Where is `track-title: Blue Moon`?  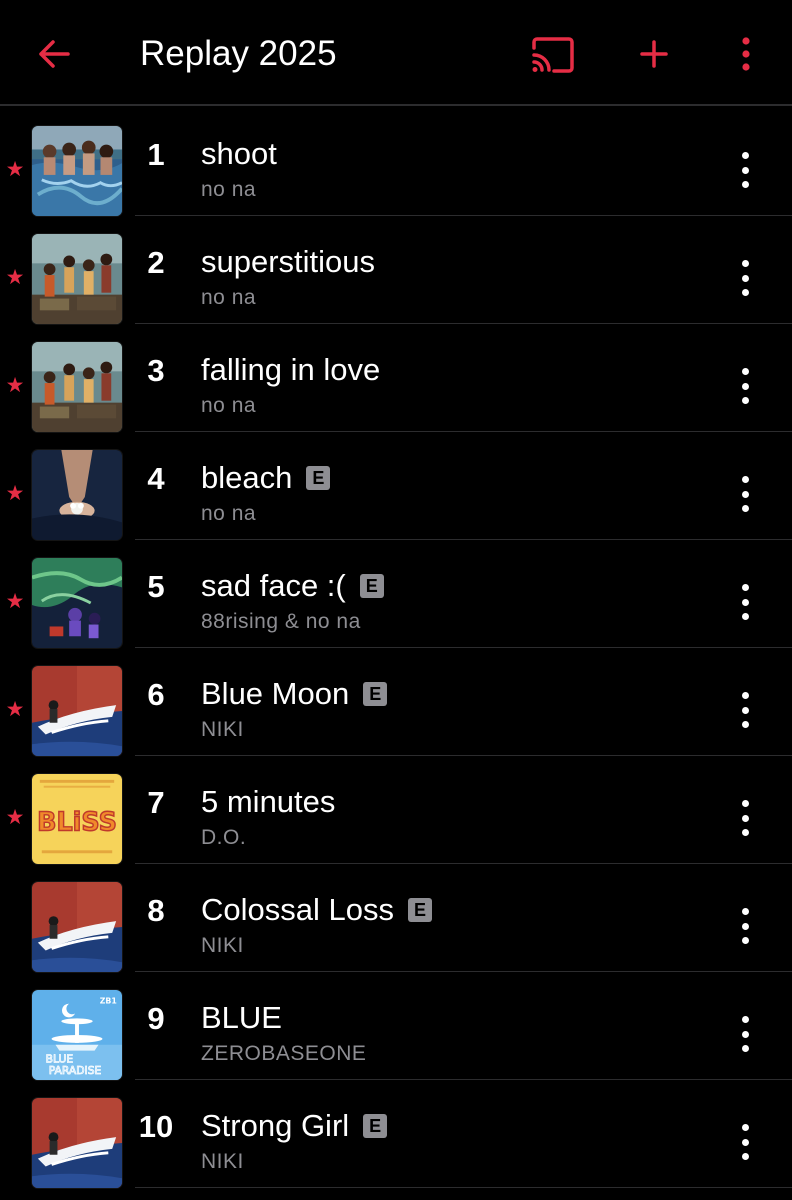 track-title: Blue Moon is located at coordinates (275, 693).